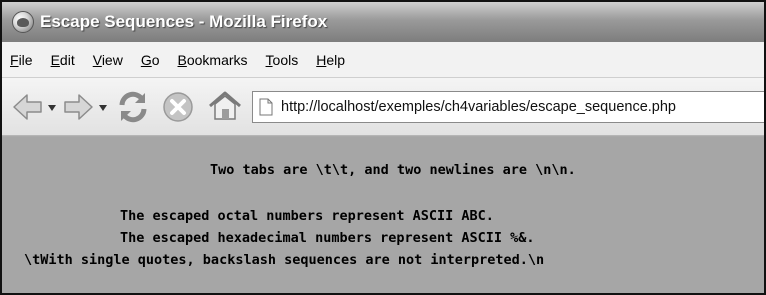  I want to click on menu-go: Go, so click(150, 60).